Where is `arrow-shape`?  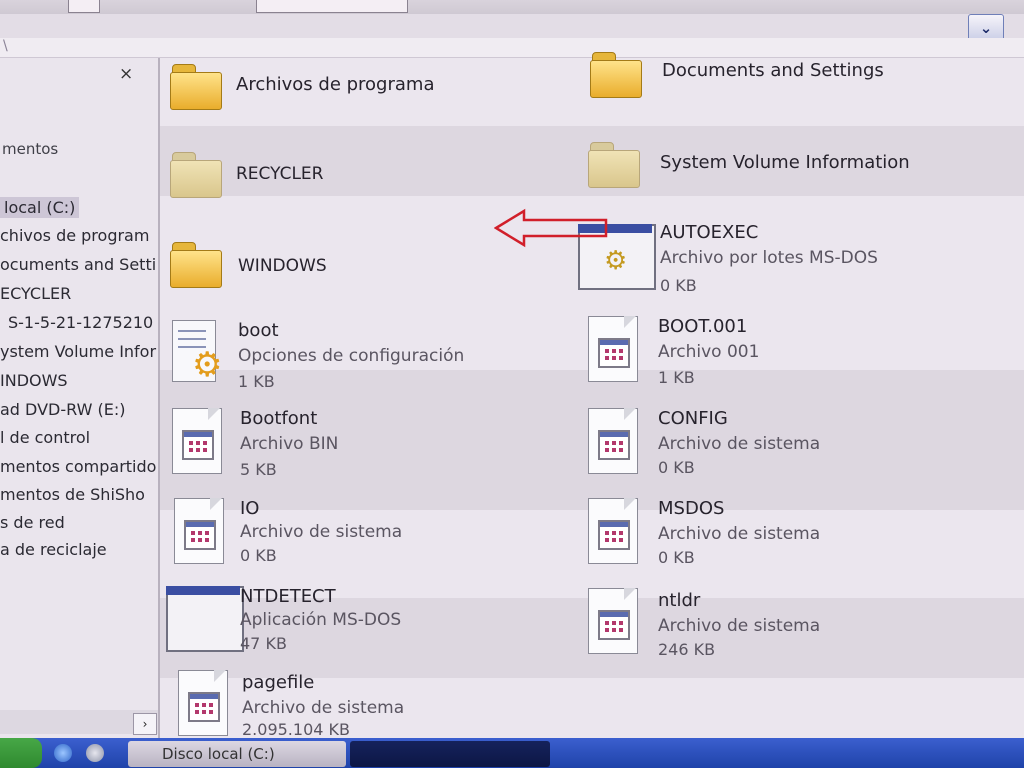 arrow-shape is located at coordinates (551, 228).